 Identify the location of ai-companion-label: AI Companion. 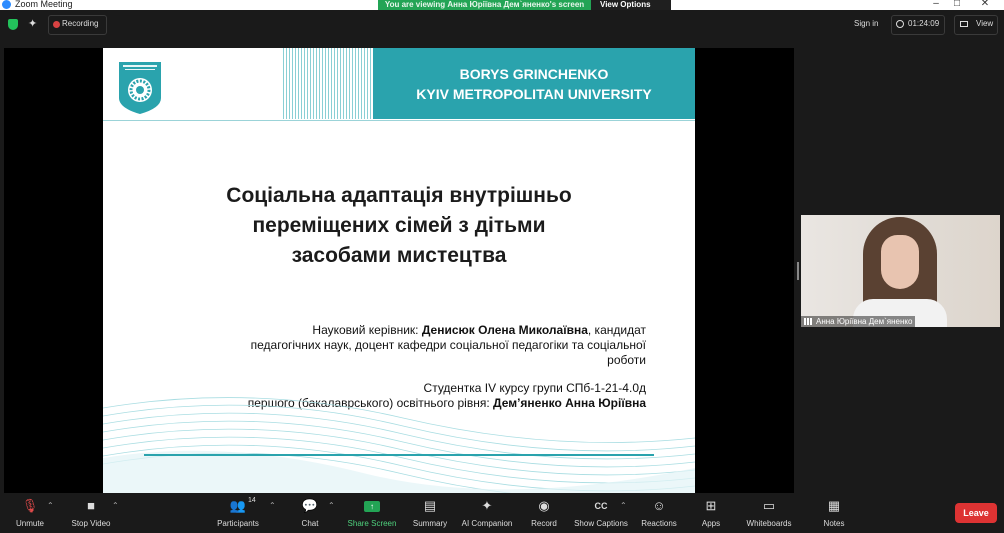
(487, 523).